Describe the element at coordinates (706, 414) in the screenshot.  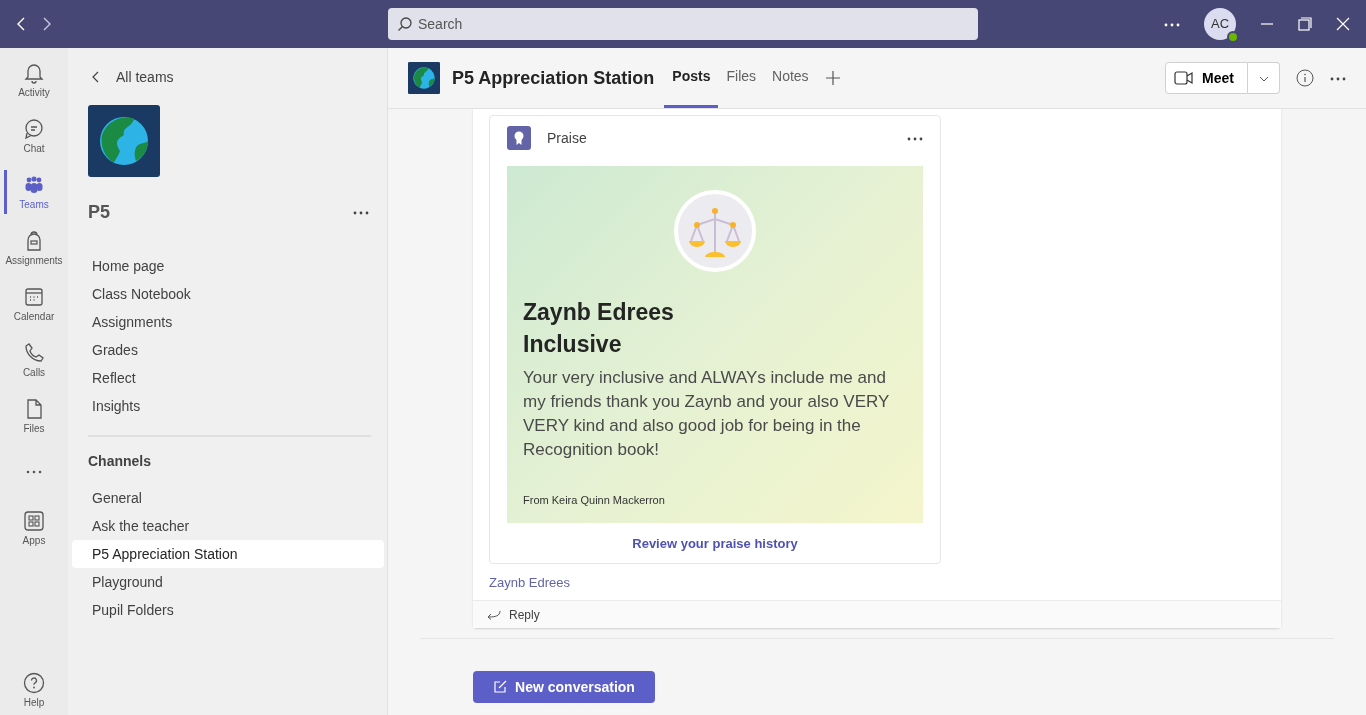
I see `praise-message: Your very inclusive and ALWAYs include me and my friends thank you Zaynb and your also VERY VERY kind and also good job for being in the Recognition book!` at that location.